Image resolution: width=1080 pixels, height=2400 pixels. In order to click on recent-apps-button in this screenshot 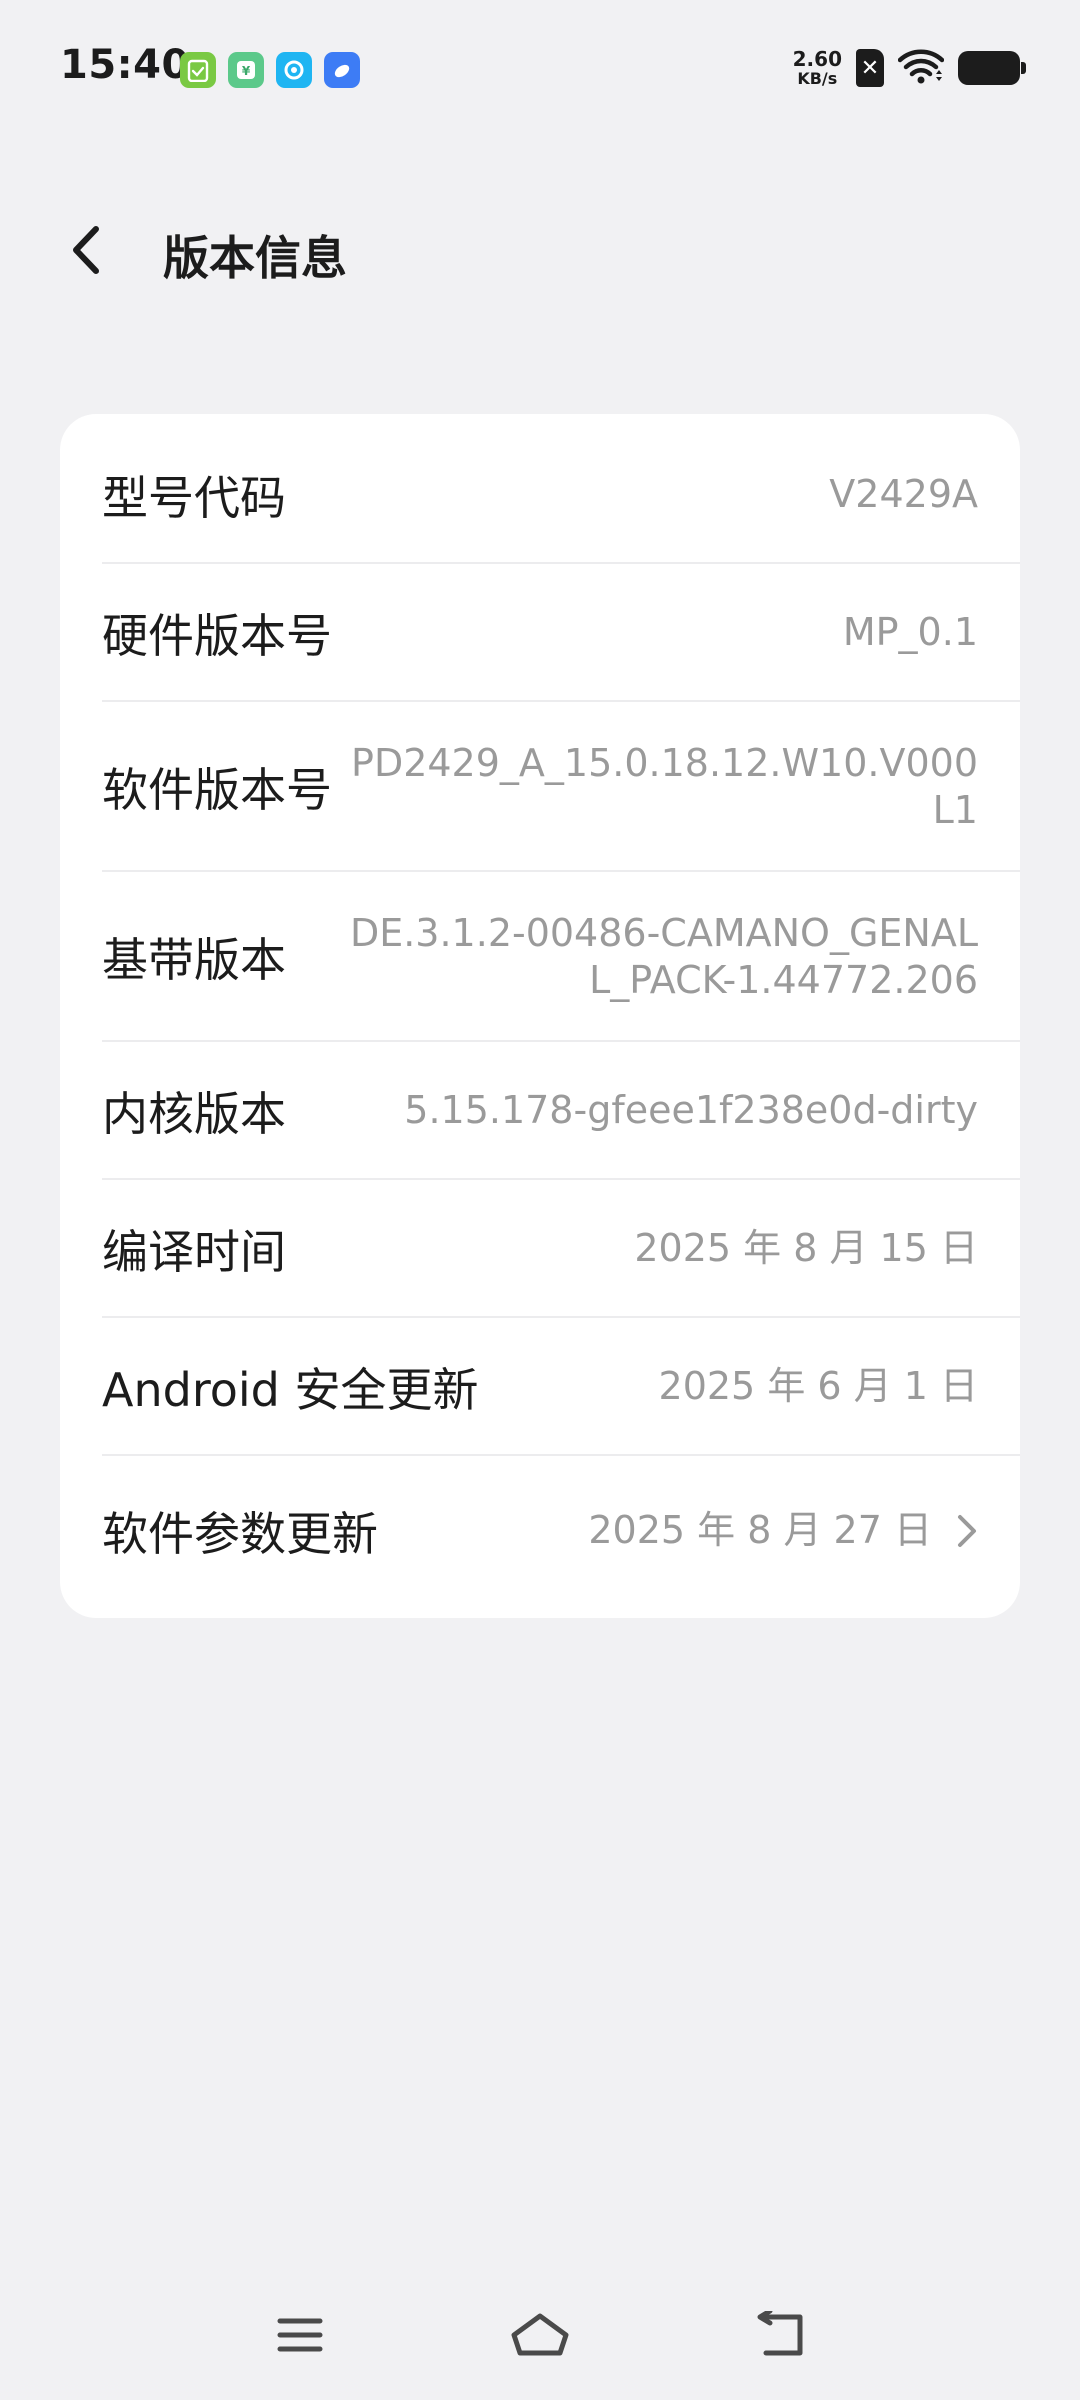, I will do `click(300, 2335)`.